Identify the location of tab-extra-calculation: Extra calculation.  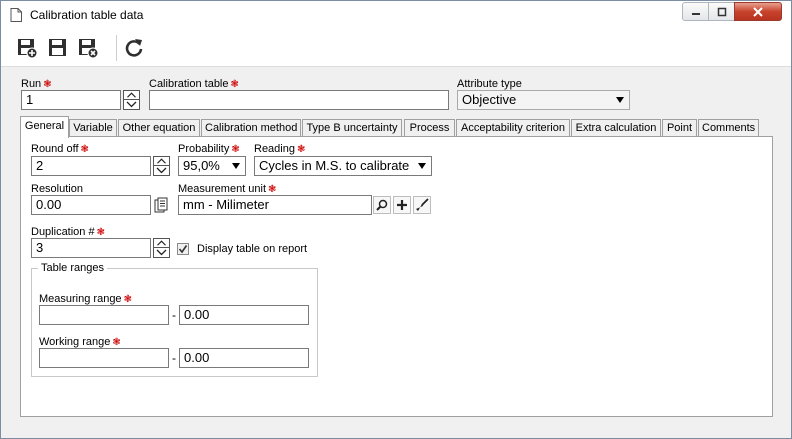
(616, 128).